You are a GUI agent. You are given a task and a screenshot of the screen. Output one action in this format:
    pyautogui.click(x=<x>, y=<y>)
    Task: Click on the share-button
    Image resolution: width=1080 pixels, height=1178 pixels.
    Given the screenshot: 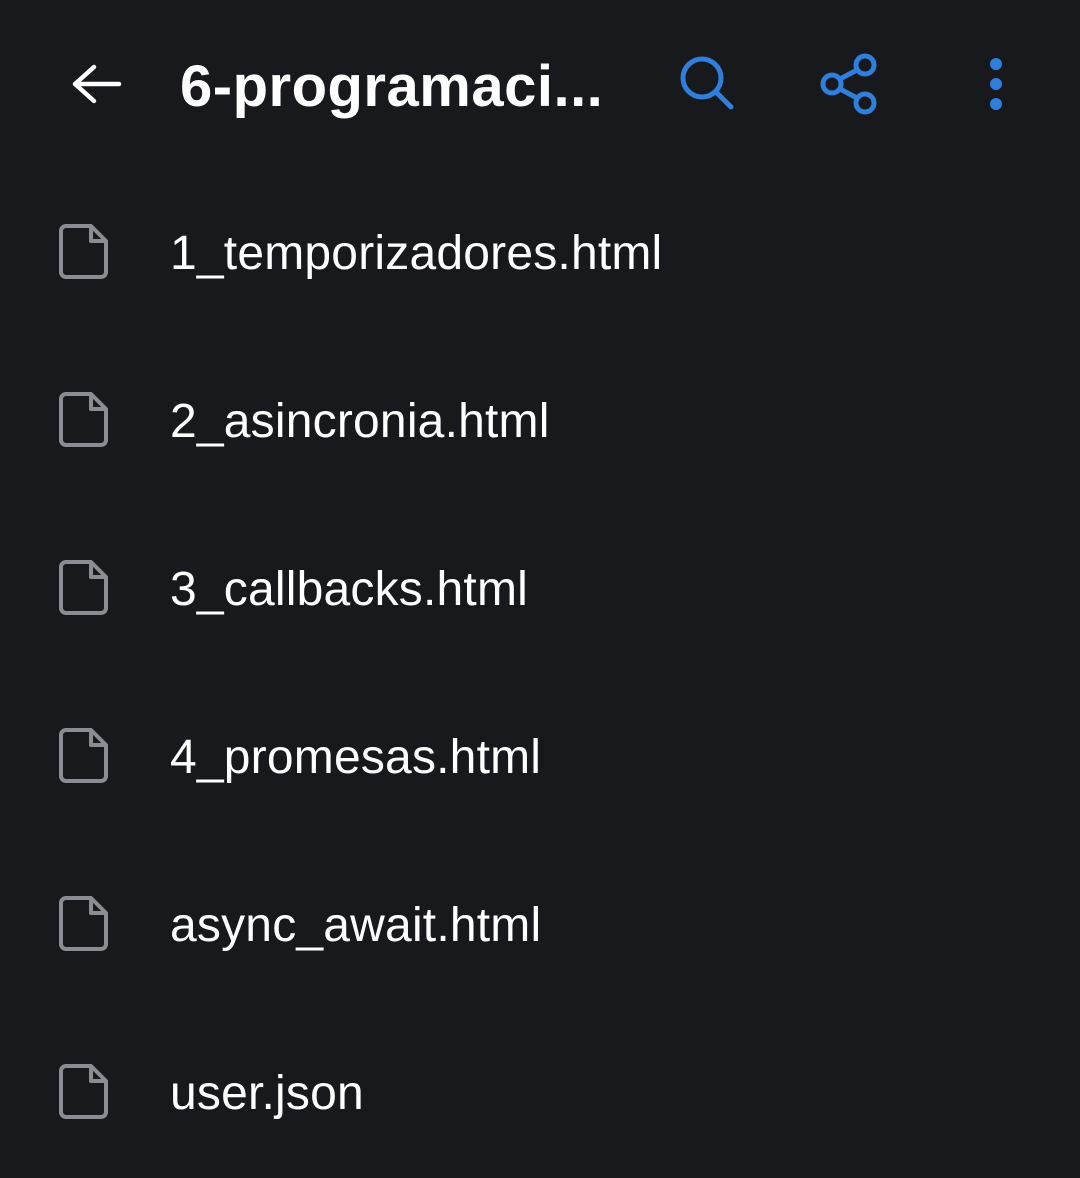 What is the action you would take?
    pyautogui.click(x=849, y=84)
    